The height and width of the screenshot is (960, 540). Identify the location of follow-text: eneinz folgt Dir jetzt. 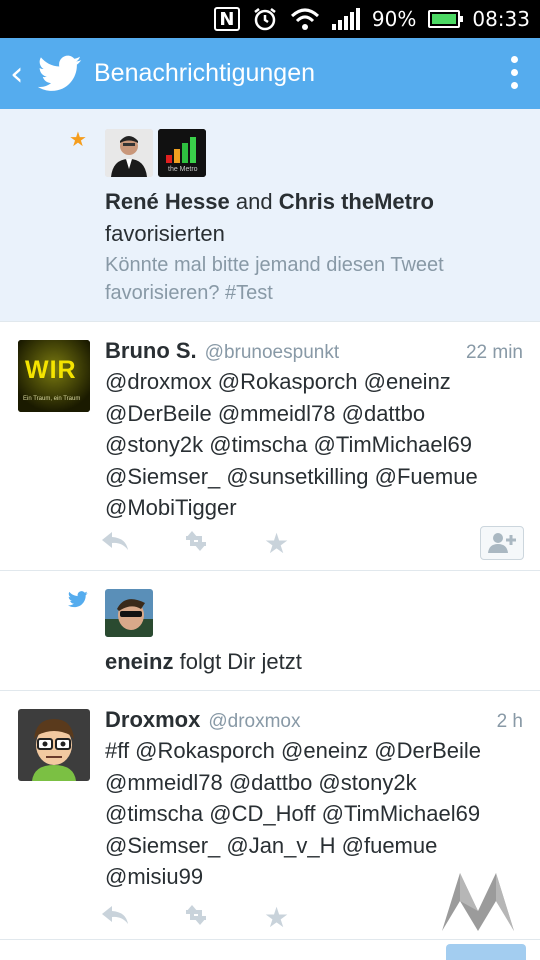
(203, 662).